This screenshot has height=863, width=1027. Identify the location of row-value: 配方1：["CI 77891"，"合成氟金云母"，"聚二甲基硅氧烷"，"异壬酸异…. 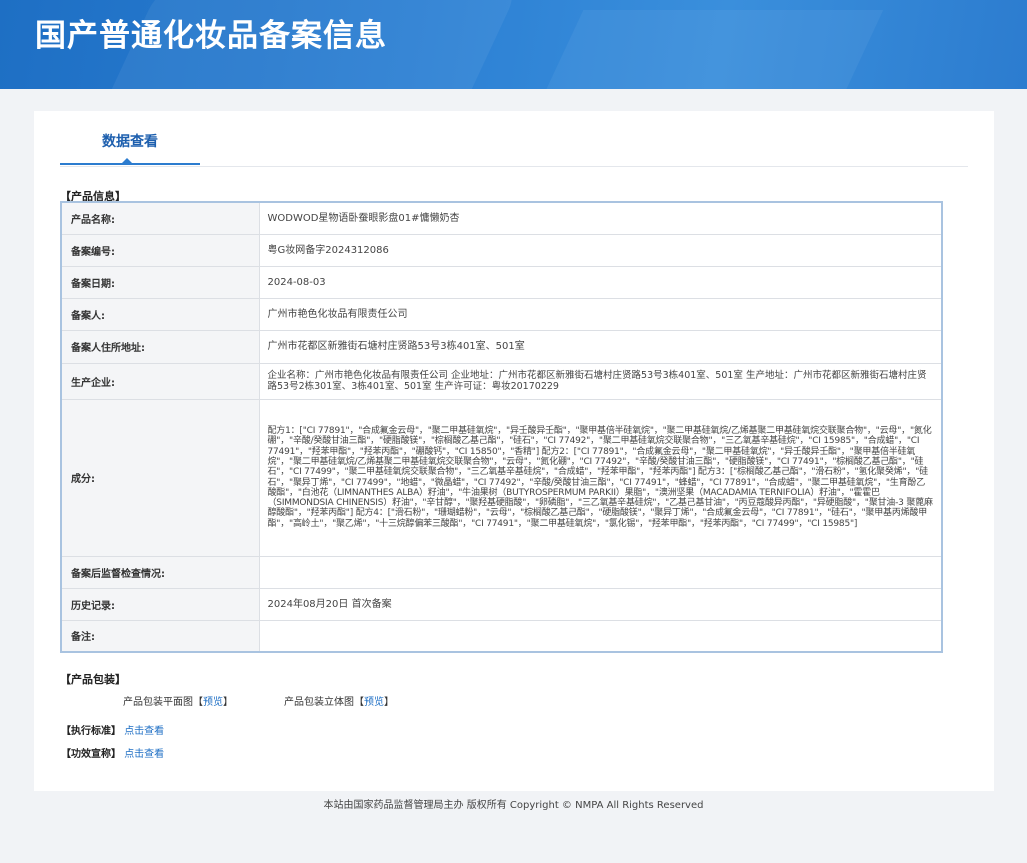
(600, 477).